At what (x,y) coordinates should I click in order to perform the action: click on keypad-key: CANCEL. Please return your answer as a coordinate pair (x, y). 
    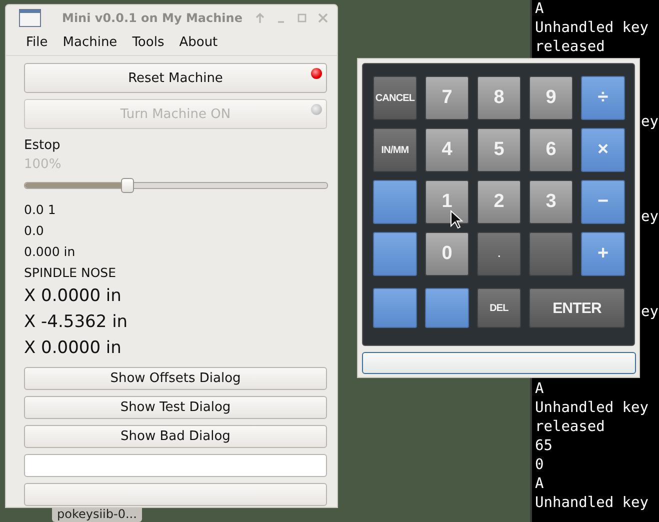
    Looking at the image, I should click on (395, 98).